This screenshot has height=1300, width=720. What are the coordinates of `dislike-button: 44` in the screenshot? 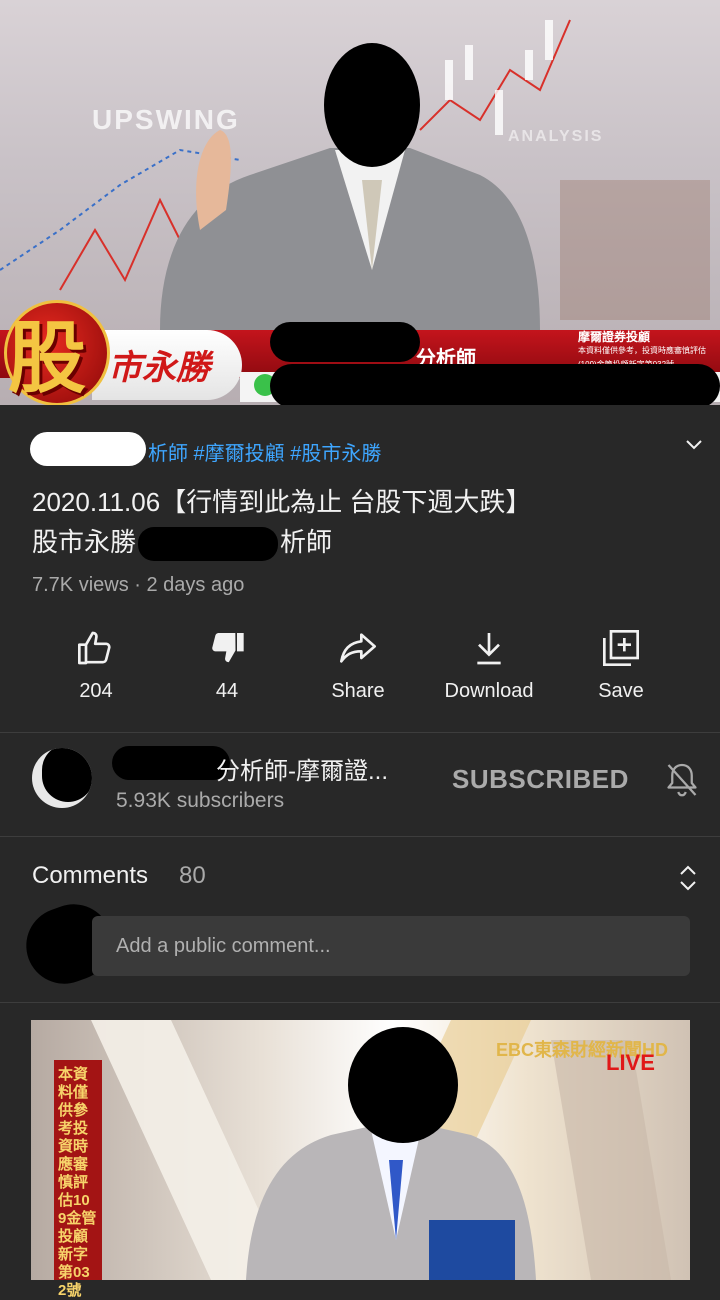 It's located at (227, 662).